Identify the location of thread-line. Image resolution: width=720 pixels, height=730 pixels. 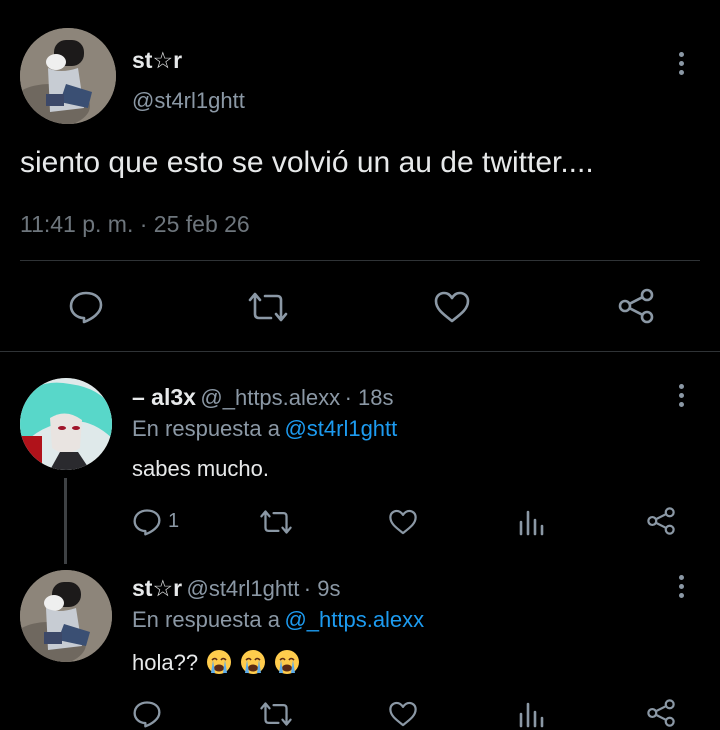
(65, 521).